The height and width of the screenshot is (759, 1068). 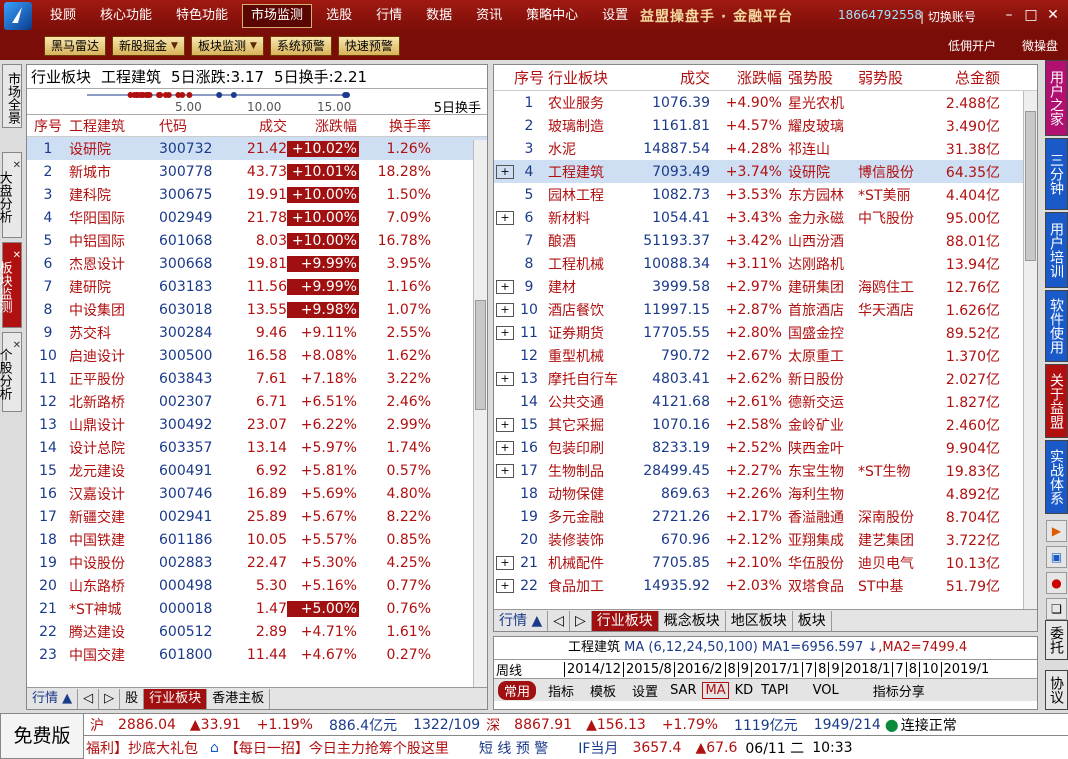 I want to click on table-row: 1 设研院 300732 21.42 +10.02% 1.26%, so click(x=257, y=148).